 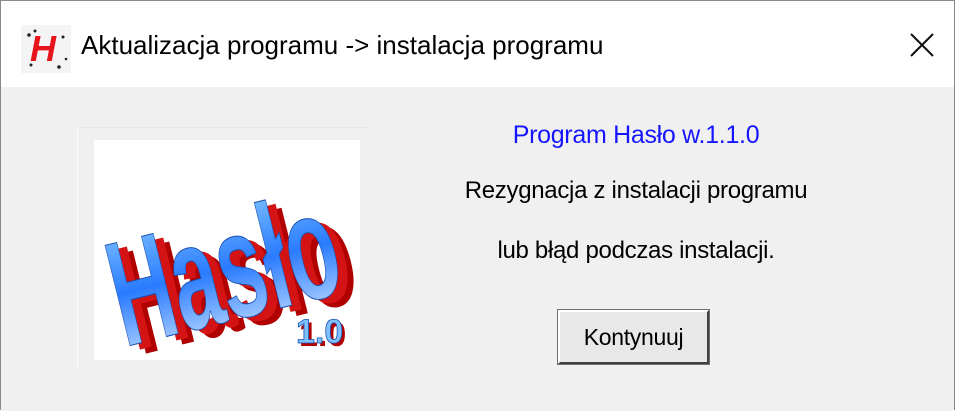 I want to click on svg-text: H, so click(x=43, y=48).